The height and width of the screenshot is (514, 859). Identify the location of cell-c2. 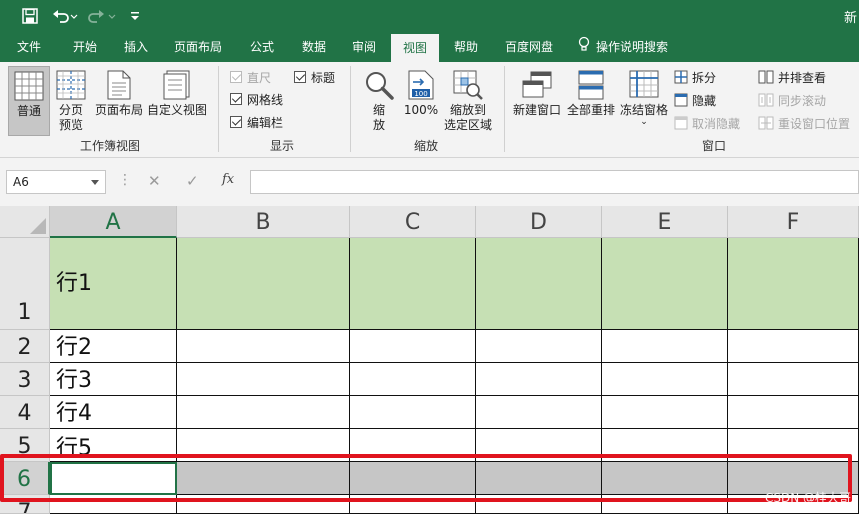
(413, 346).